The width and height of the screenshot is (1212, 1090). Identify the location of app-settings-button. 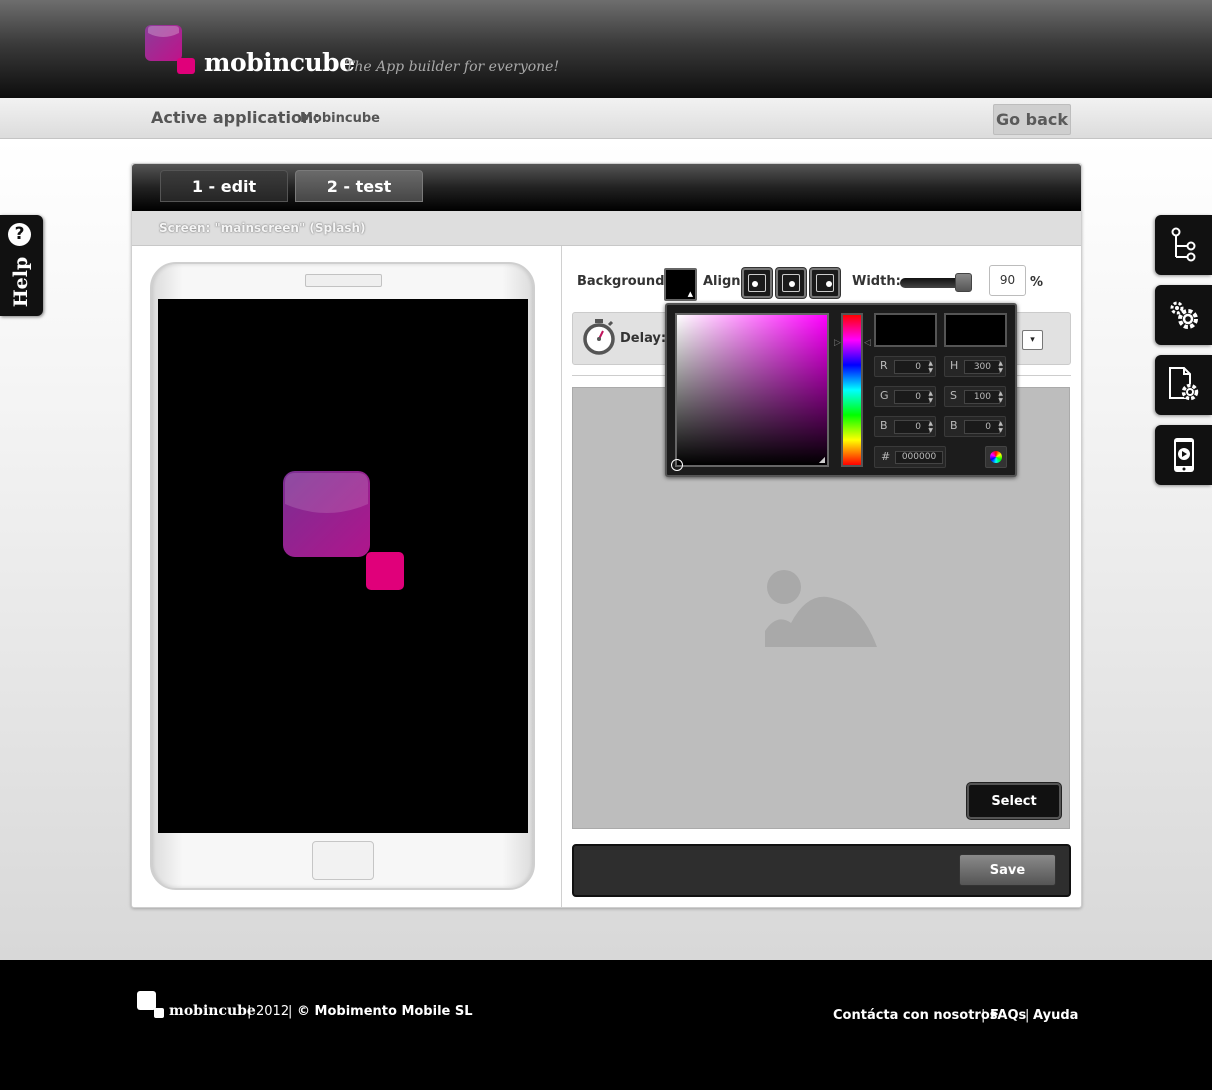
(1183, 315).